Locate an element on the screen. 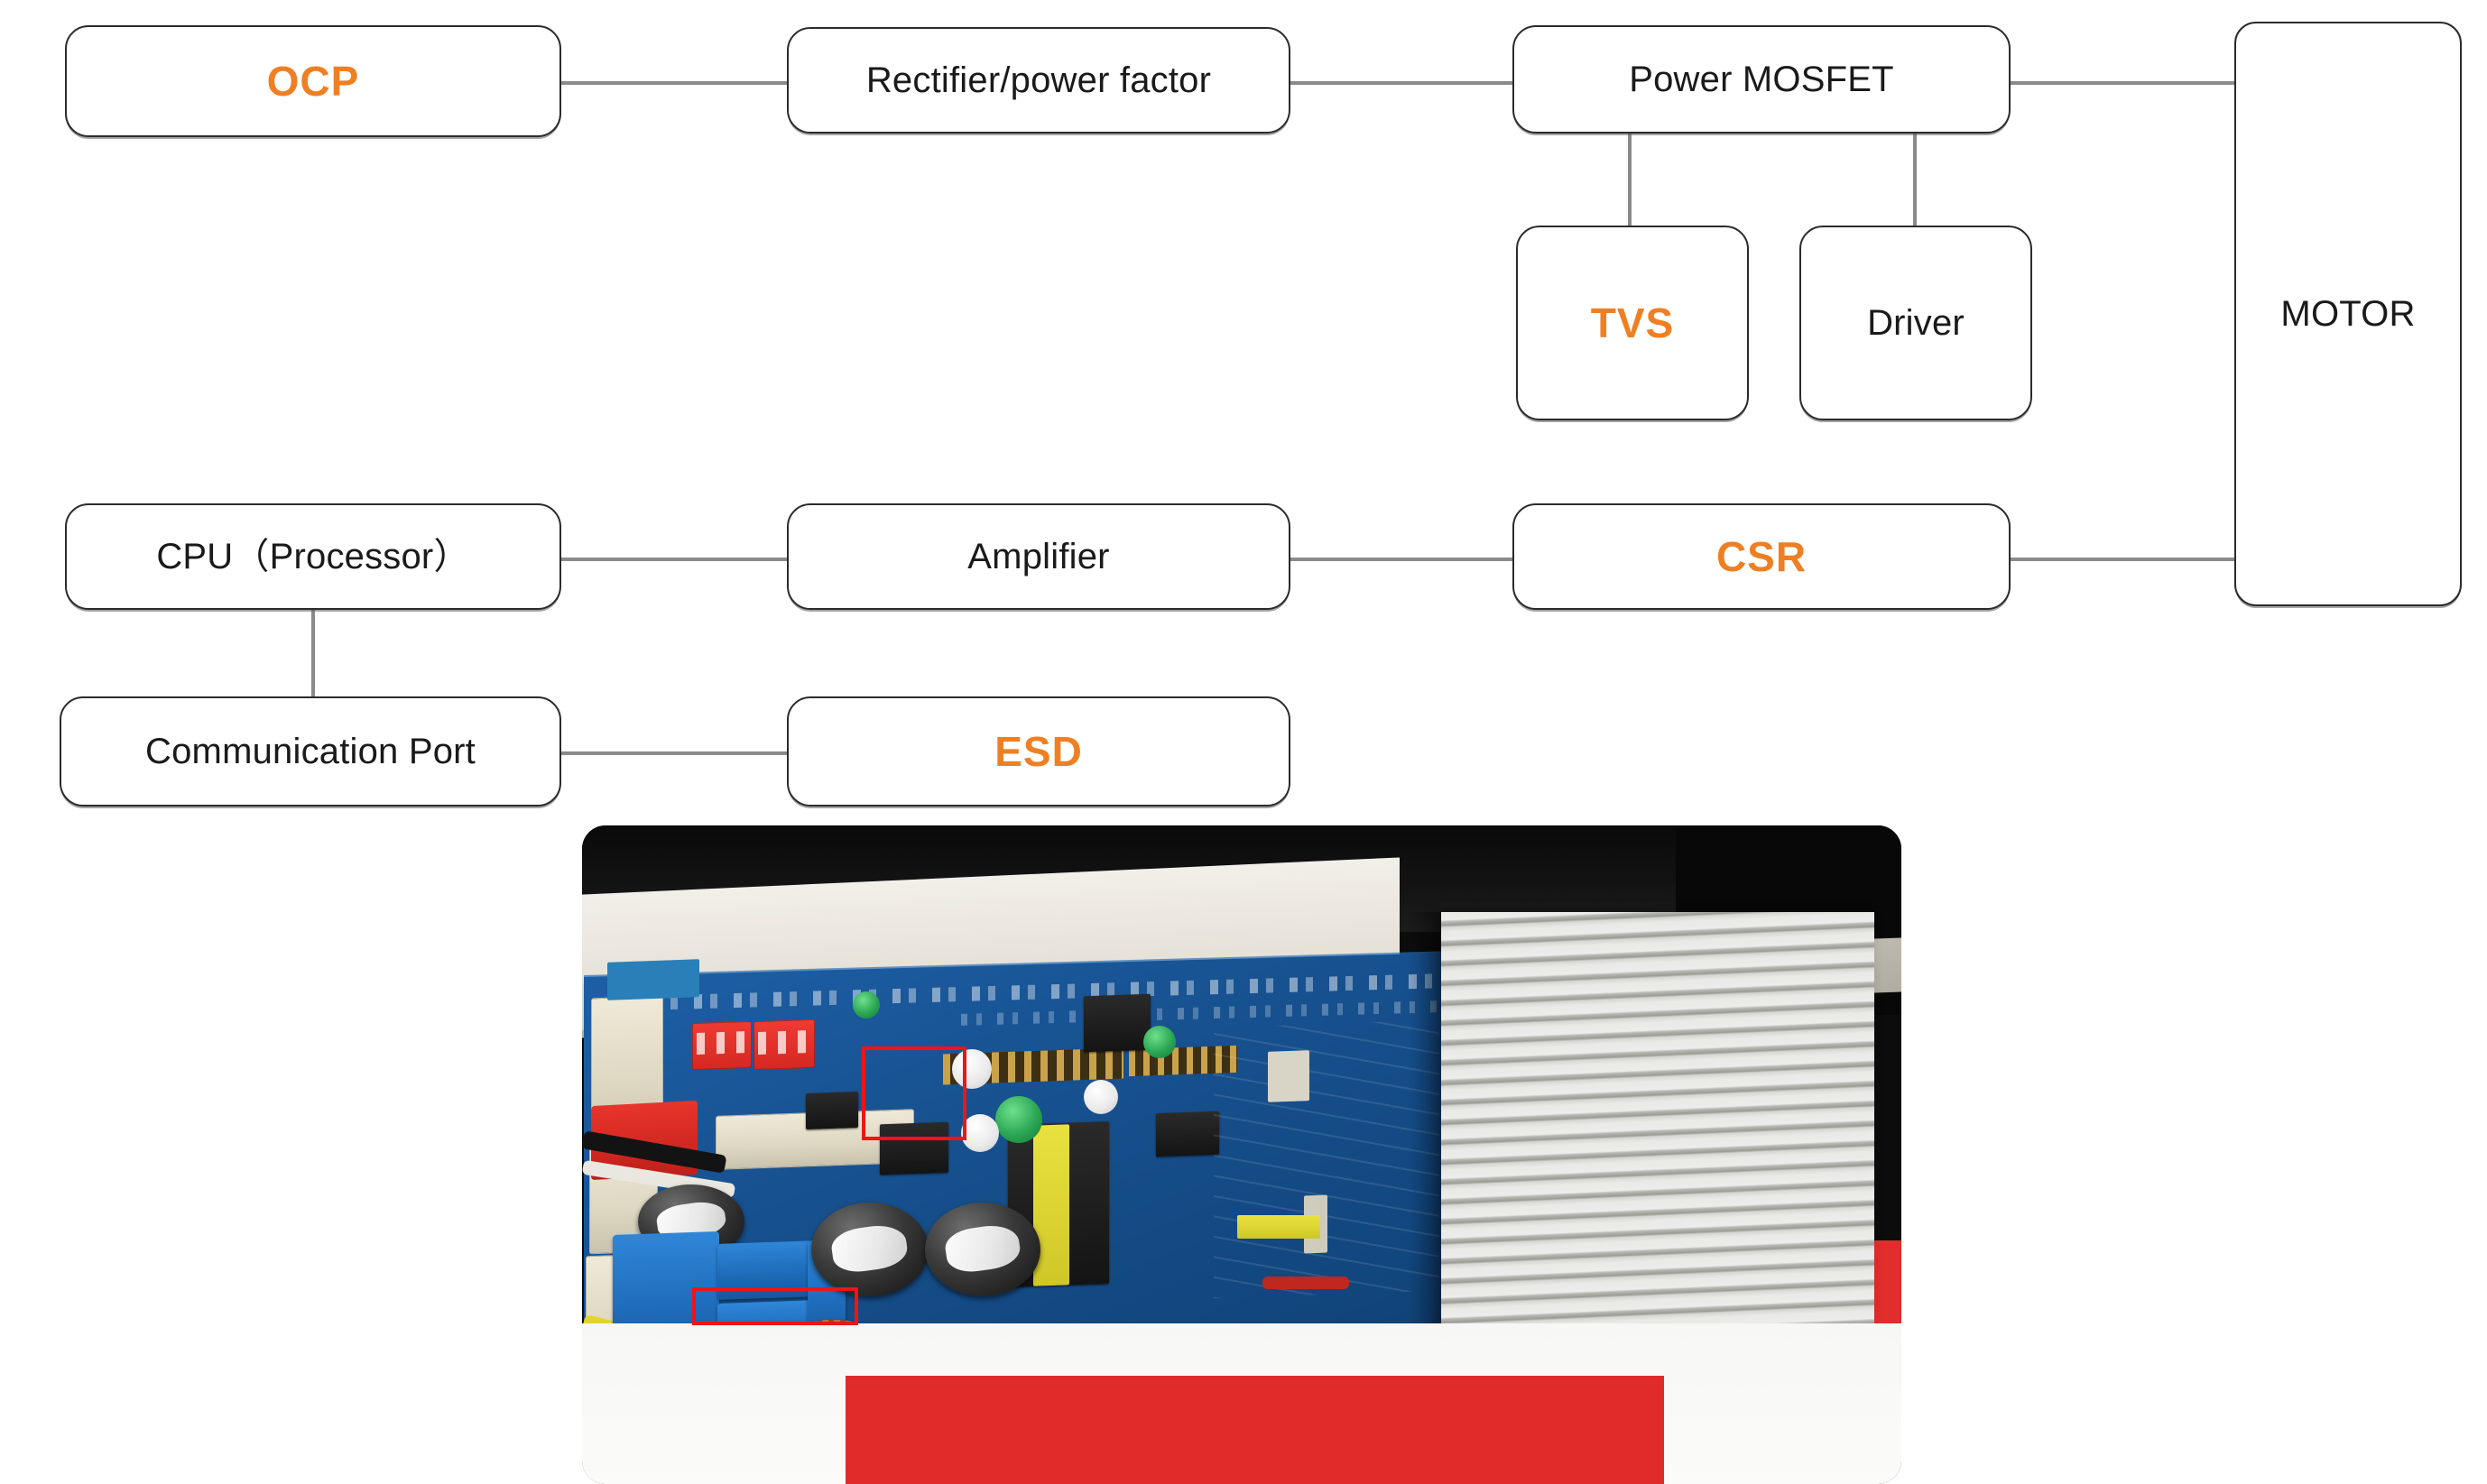 Image resolution: width=2487 pixels, height=1484 pixels. photo-capacitor-center-2-label is located at coordinates (983, 1248).